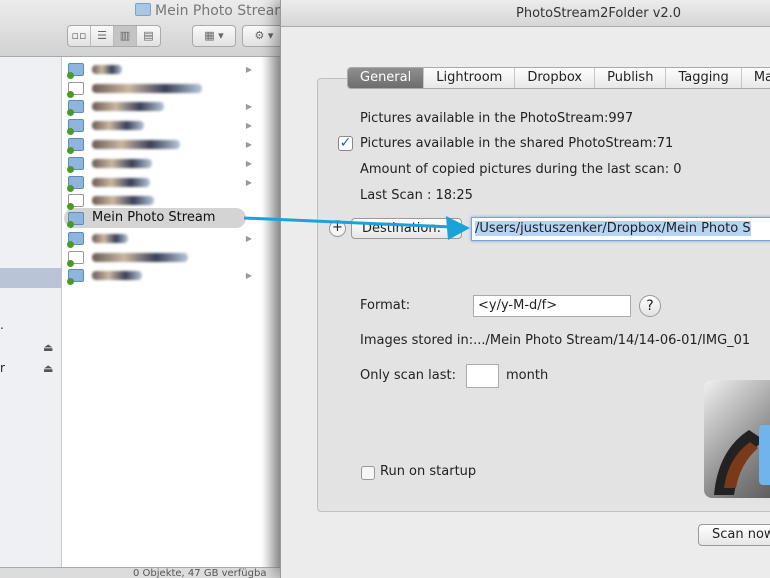 Image resolution: width=770 pixels, height=578 pixels. I want to click on annotation-arrow, so click(356, 228).